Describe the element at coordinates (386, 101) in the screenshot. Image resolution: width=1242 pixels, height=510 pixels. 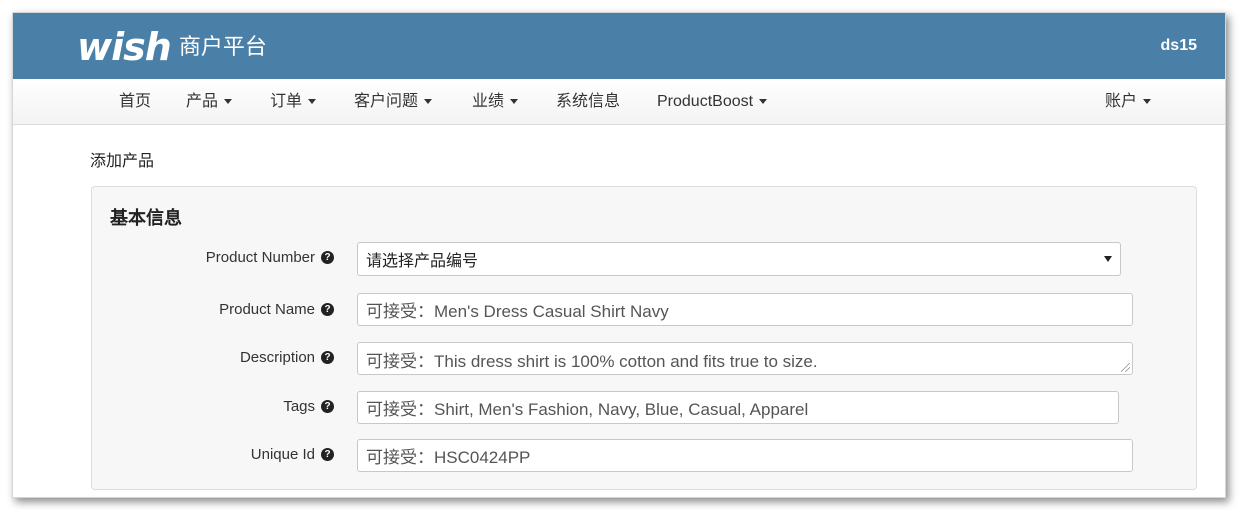
I see `nav-item-label: 客户问题` at that location.